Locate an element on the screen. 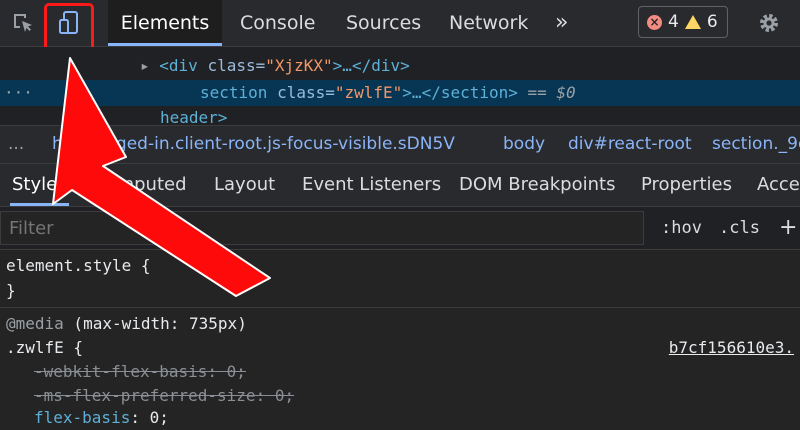 This screenshot has height=430, width=800. stylesheet-source-link: b7cf156610e3. is located at coordinates (731, 348).